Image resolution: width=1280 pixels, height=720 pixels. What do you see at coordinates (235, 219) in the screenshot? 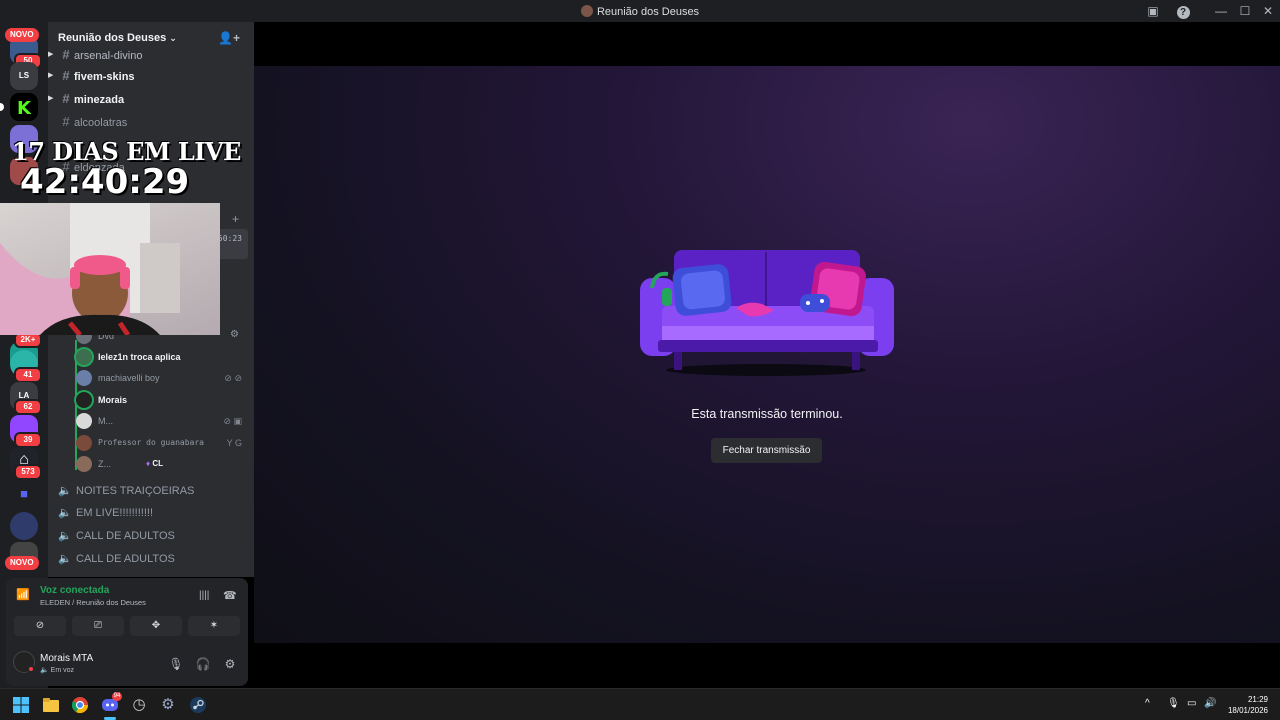
I see `add-channel-icon: +` at bounding box center [235, 219].